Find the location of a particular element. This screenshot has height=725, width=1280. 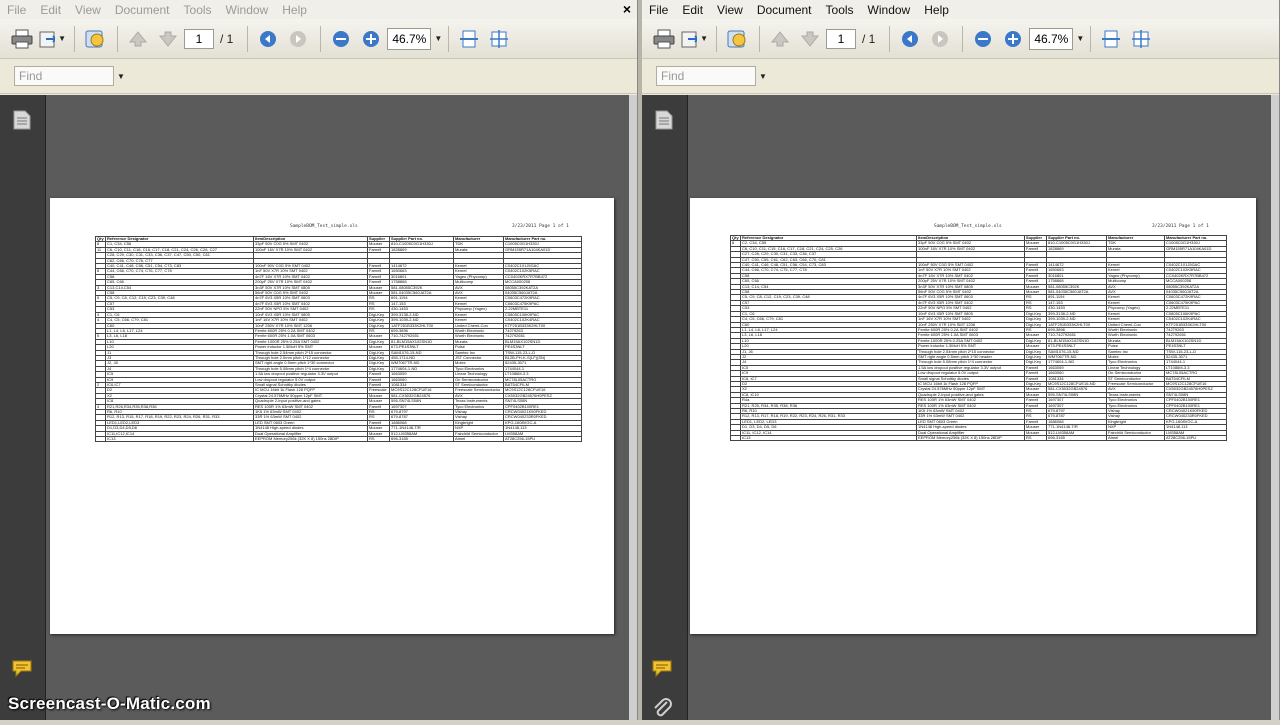

table-cell: Freescale is located at coordinates (378, 390).